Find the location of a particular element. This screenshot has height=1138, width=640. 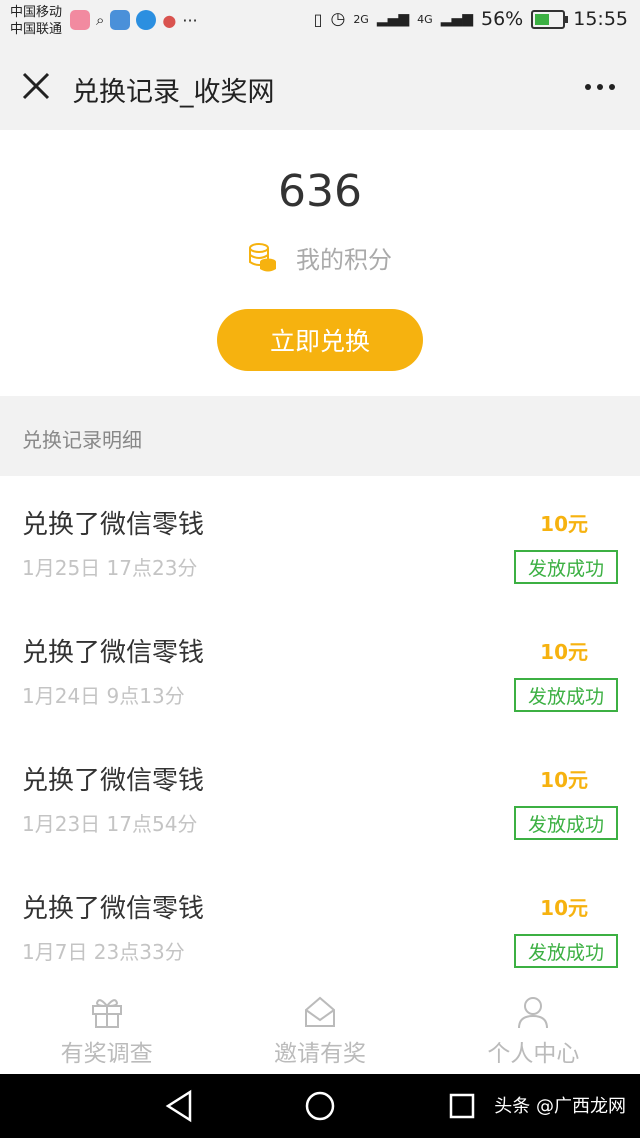

search-icon: ⌕ is located at coordinates (100, 20).